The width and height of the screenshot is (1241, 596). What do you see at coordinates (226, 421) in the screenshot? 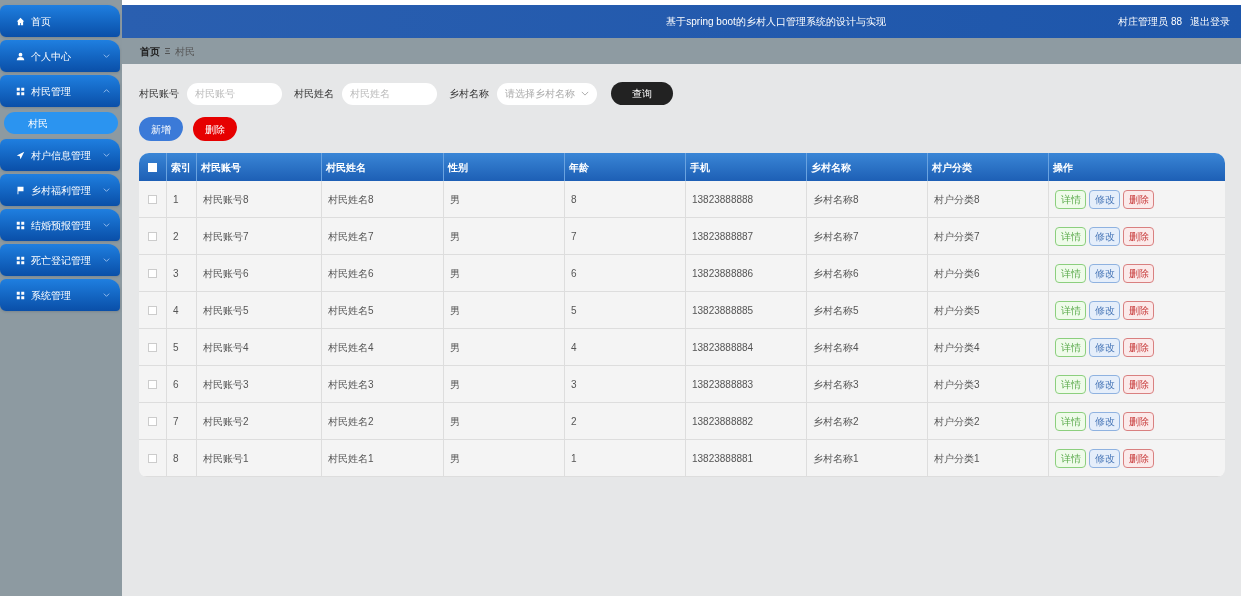
I see `table-cell-text: 村民账号2` at bounding box center [226, 421].